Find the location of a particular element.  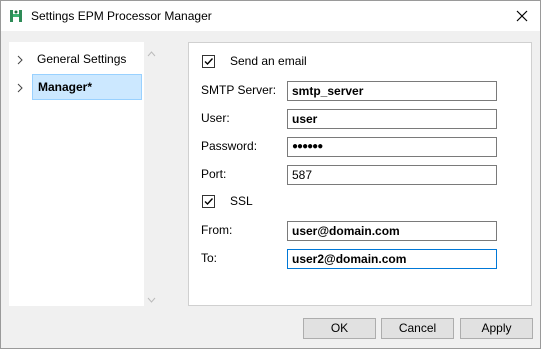

password-label: Password: is located at coordinates (229, 146).